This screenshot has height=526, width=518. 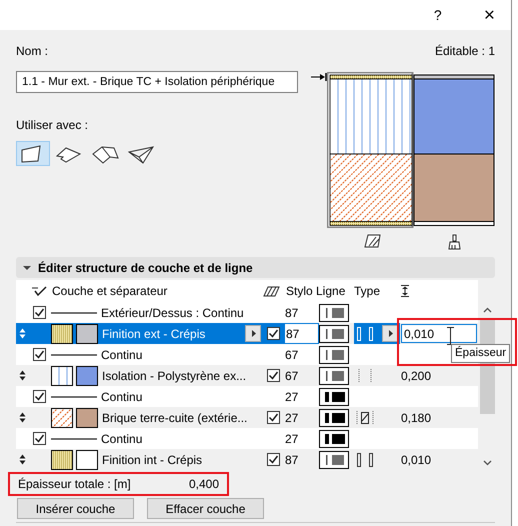 What do you see at coordinates (416, 417) in the screenshot?
I see `thickness-value: 0,180` at bounding box center [416, 417].